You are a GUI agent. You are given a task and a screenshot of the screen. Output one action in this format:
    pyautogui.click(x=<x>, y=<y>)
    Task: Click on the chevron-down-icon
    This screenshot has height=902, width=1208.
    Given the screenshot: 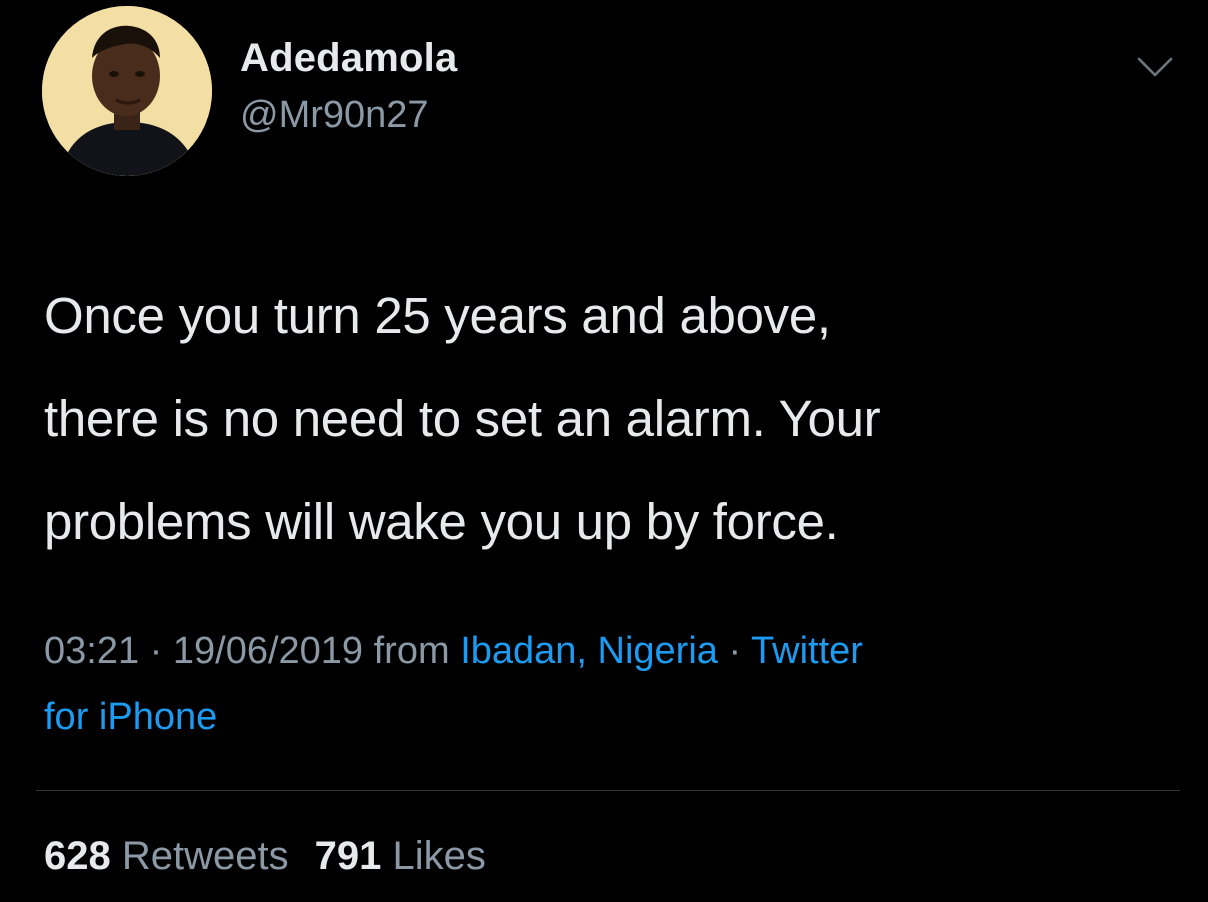 What is the action you would take?
    pyautogui.click(x=1155, y=67)
    